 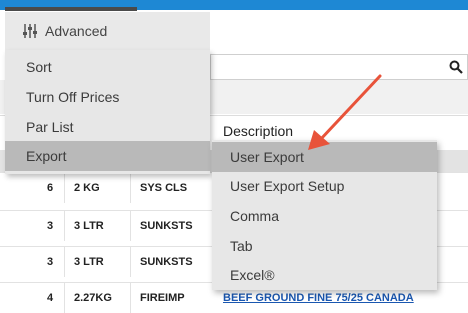 What do you see at coordinates (30, 31) in the screenshot?
I see `sliders-icon` at bounding box center [30, 31].